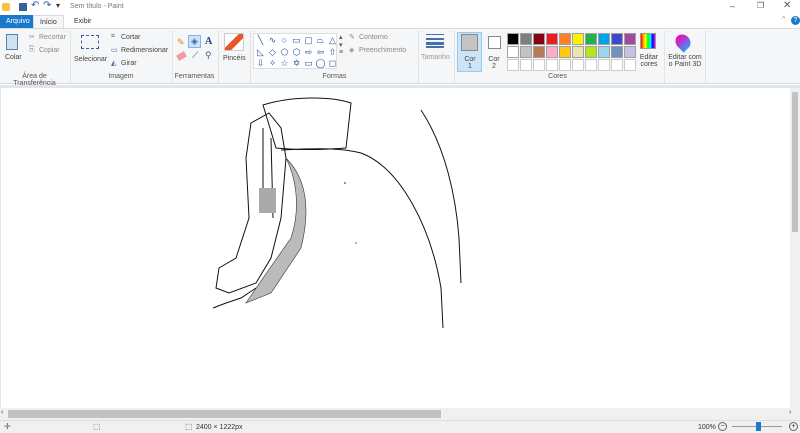  Describe the element at coordinates (284, 40) in the screenshot. I see `shape-icon: ○` at that location.